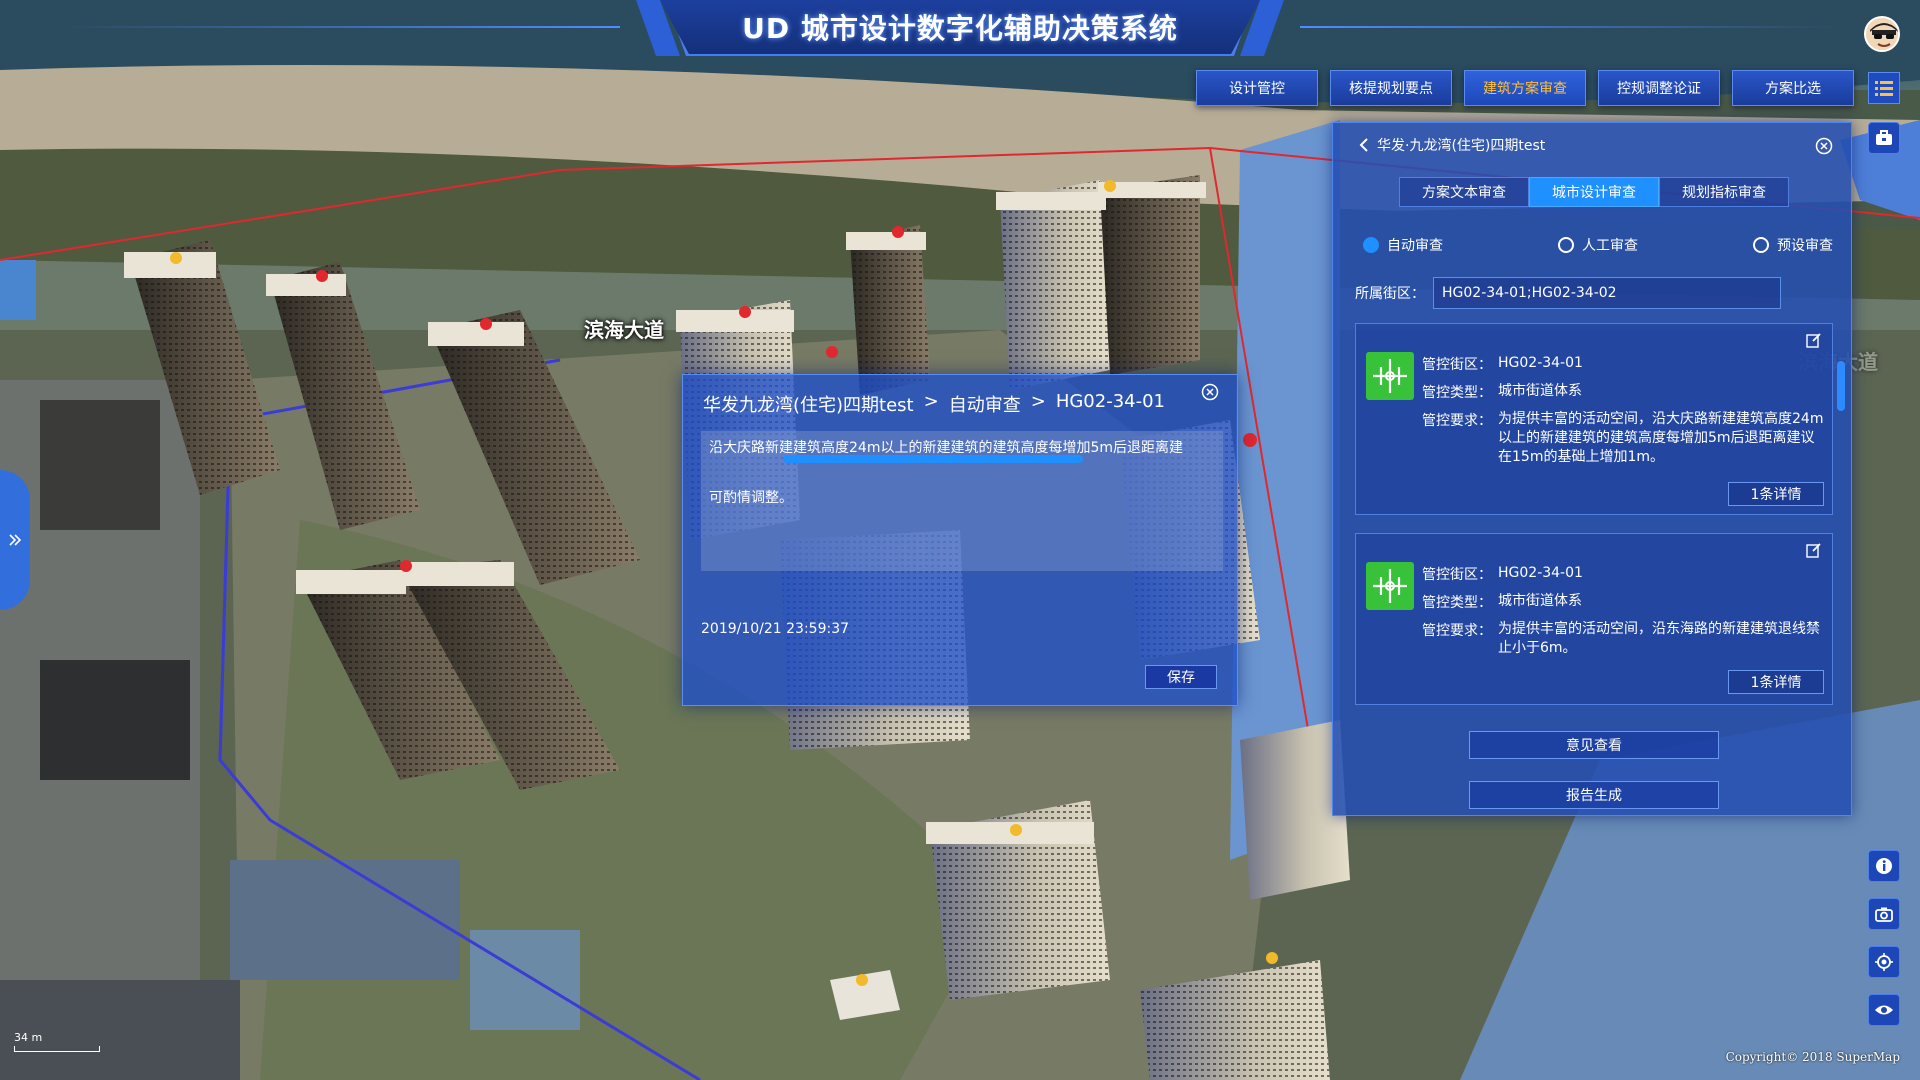 The width and height of the screenshot is (1920, 1080). I want to click on locate-button, so click(1884, 962).